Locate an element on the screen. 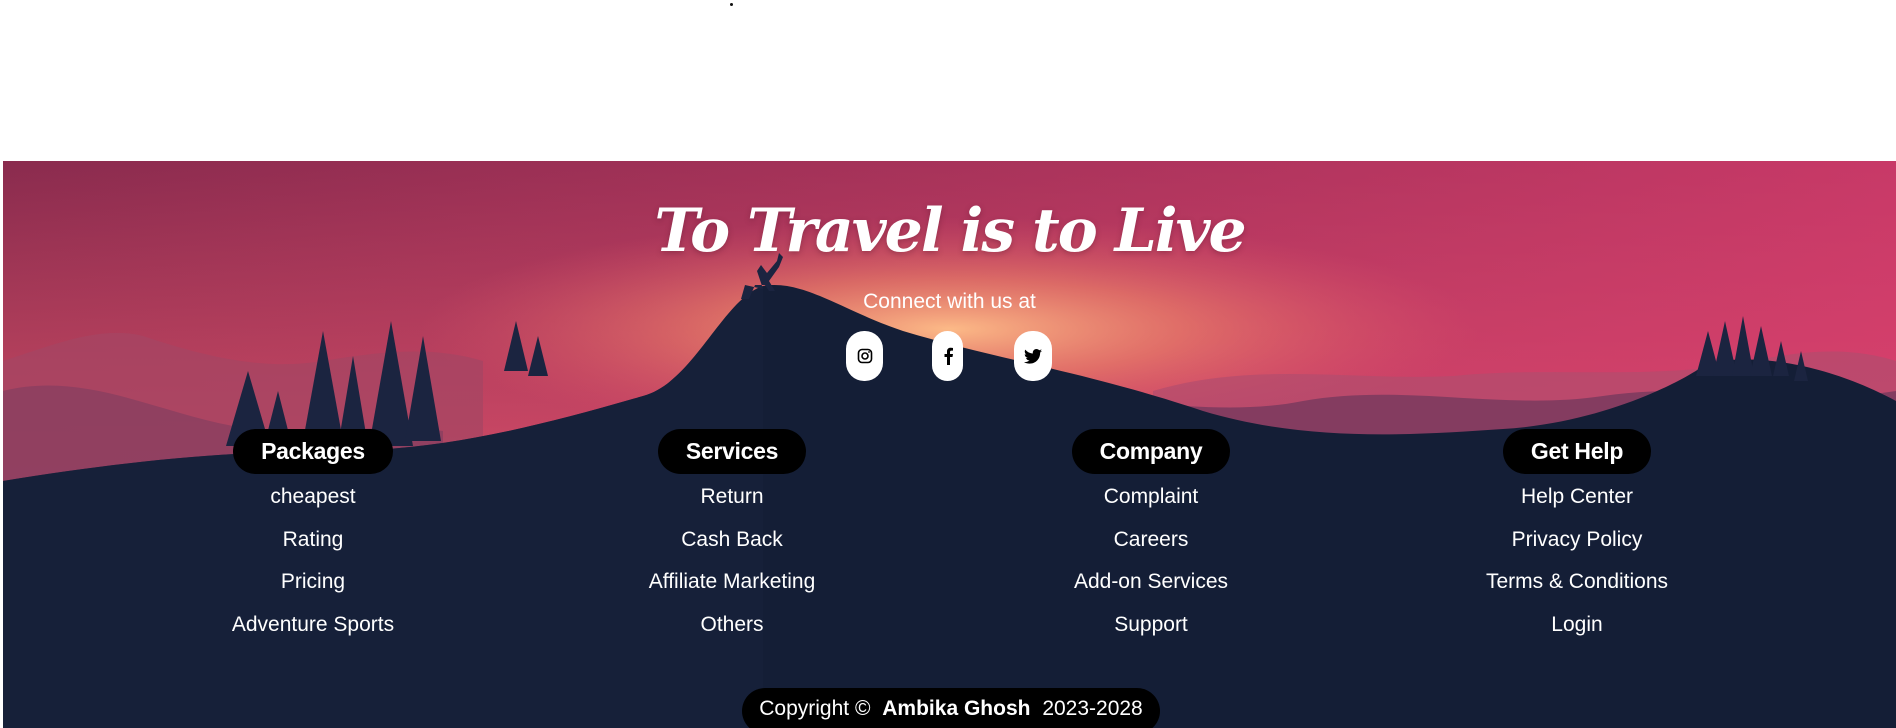 The width and height of the screenshot is (1896, 728). column-heading: Packages is located at coordinates (313, 451).